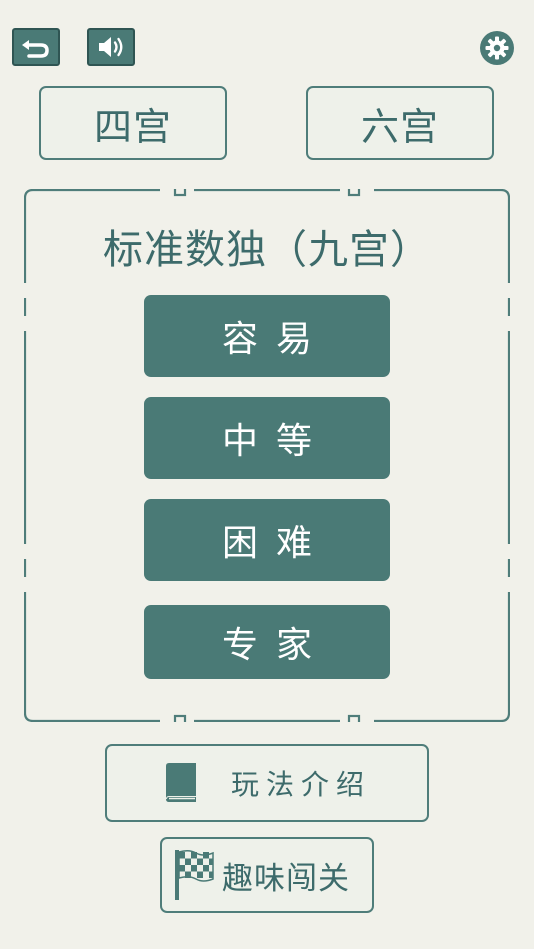 The image size is (534, 949). I want to click on back-arrow-icon, so click(35, 49).